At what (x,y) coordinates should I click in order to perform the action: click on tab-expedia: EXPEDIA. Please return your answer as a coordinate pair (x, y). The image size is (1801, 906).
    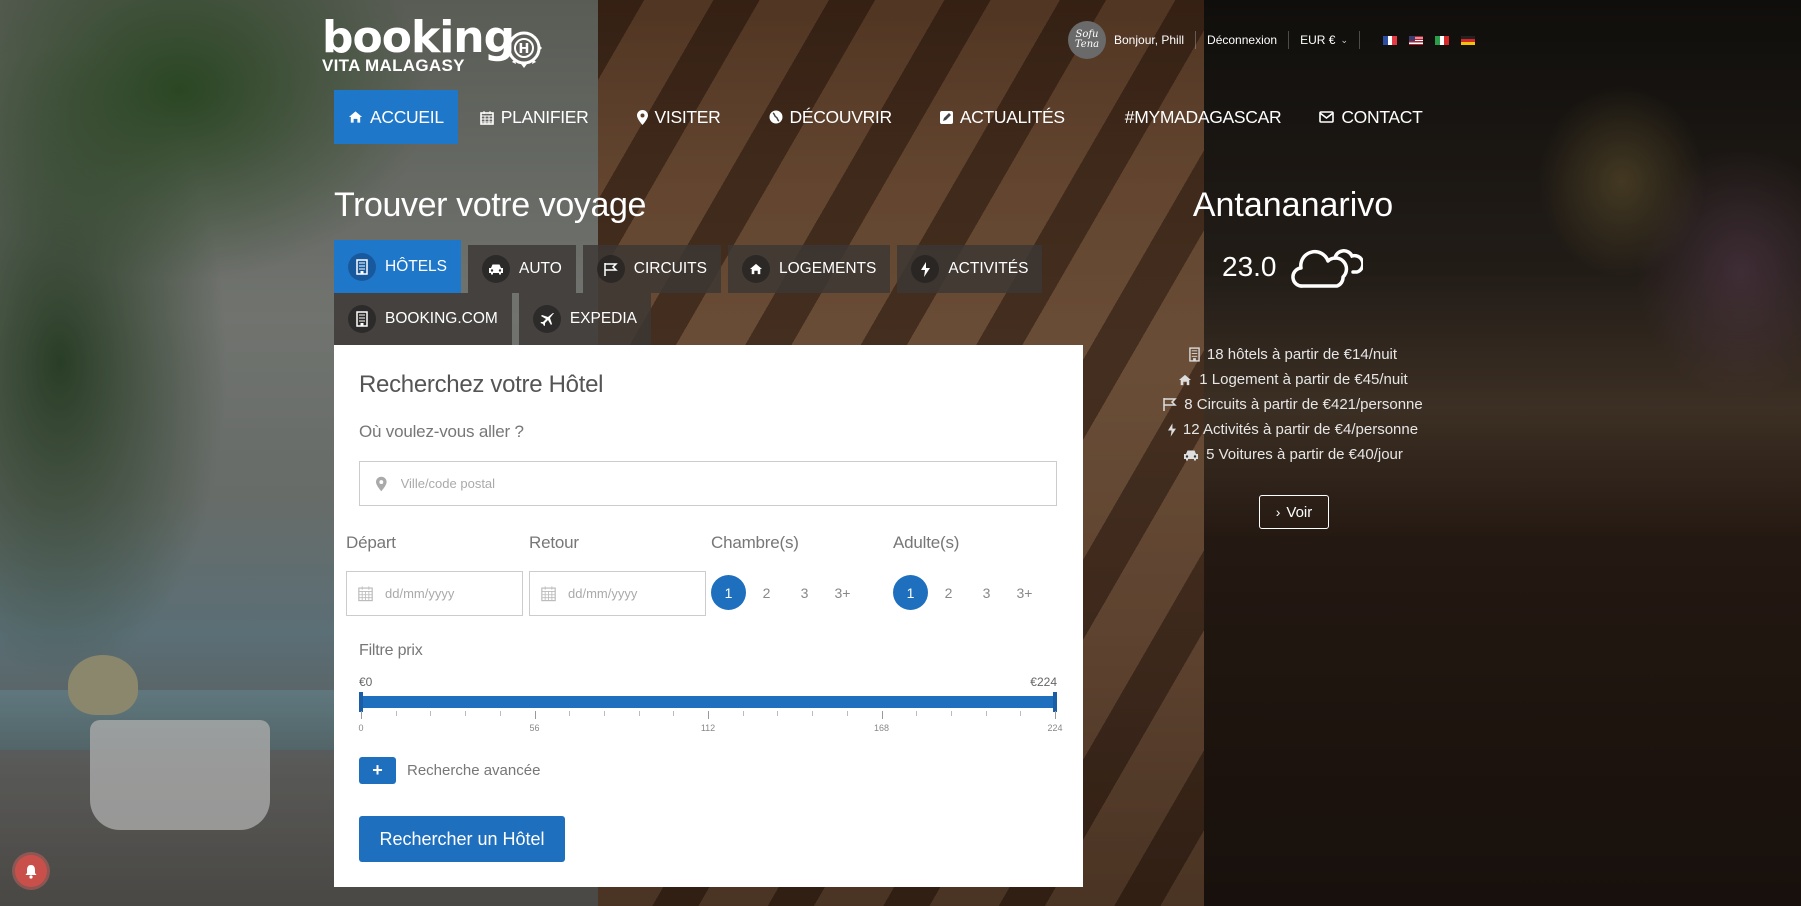
    Looking at the image, I should click on (585, 319).